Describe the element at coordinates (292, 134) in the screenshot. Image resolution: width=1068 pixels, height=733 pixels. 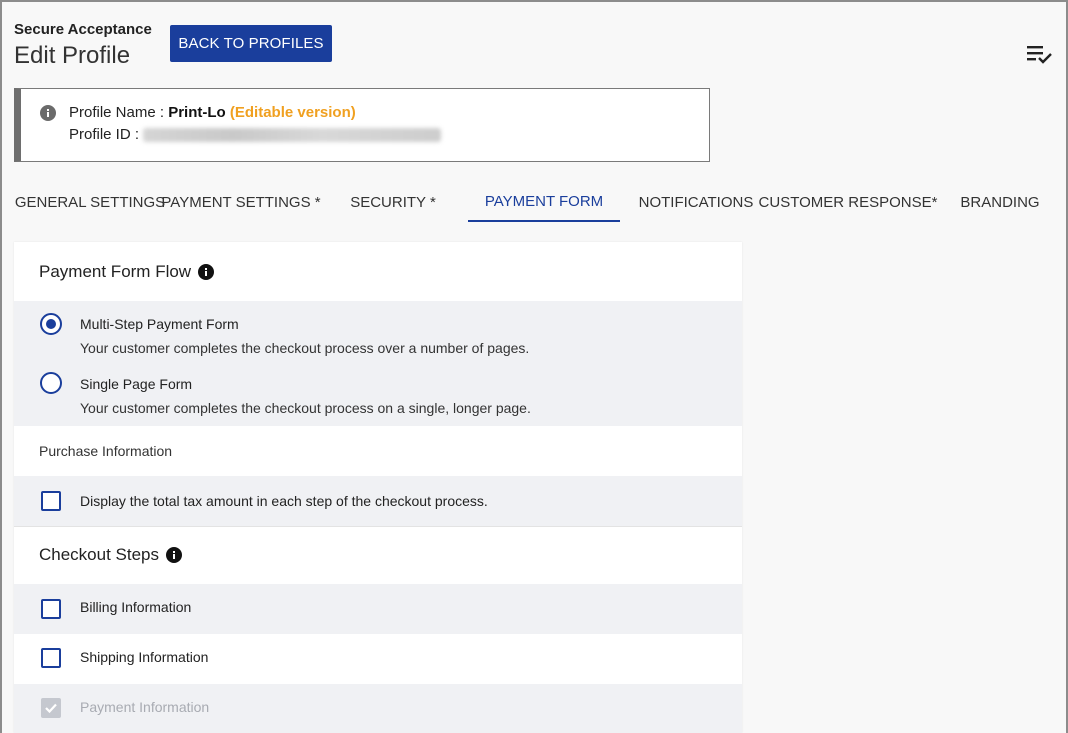
I see `profile-id-value-redacted` at that location.